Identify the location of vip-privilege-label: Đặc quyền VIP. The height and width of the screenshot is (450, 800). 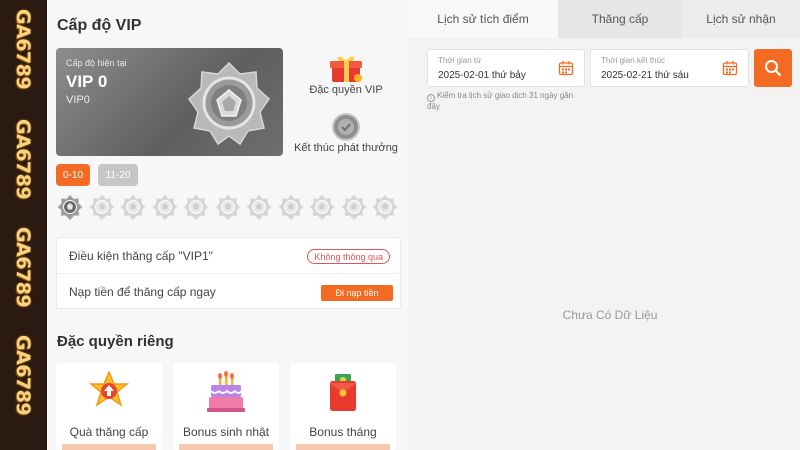
(346, 90).